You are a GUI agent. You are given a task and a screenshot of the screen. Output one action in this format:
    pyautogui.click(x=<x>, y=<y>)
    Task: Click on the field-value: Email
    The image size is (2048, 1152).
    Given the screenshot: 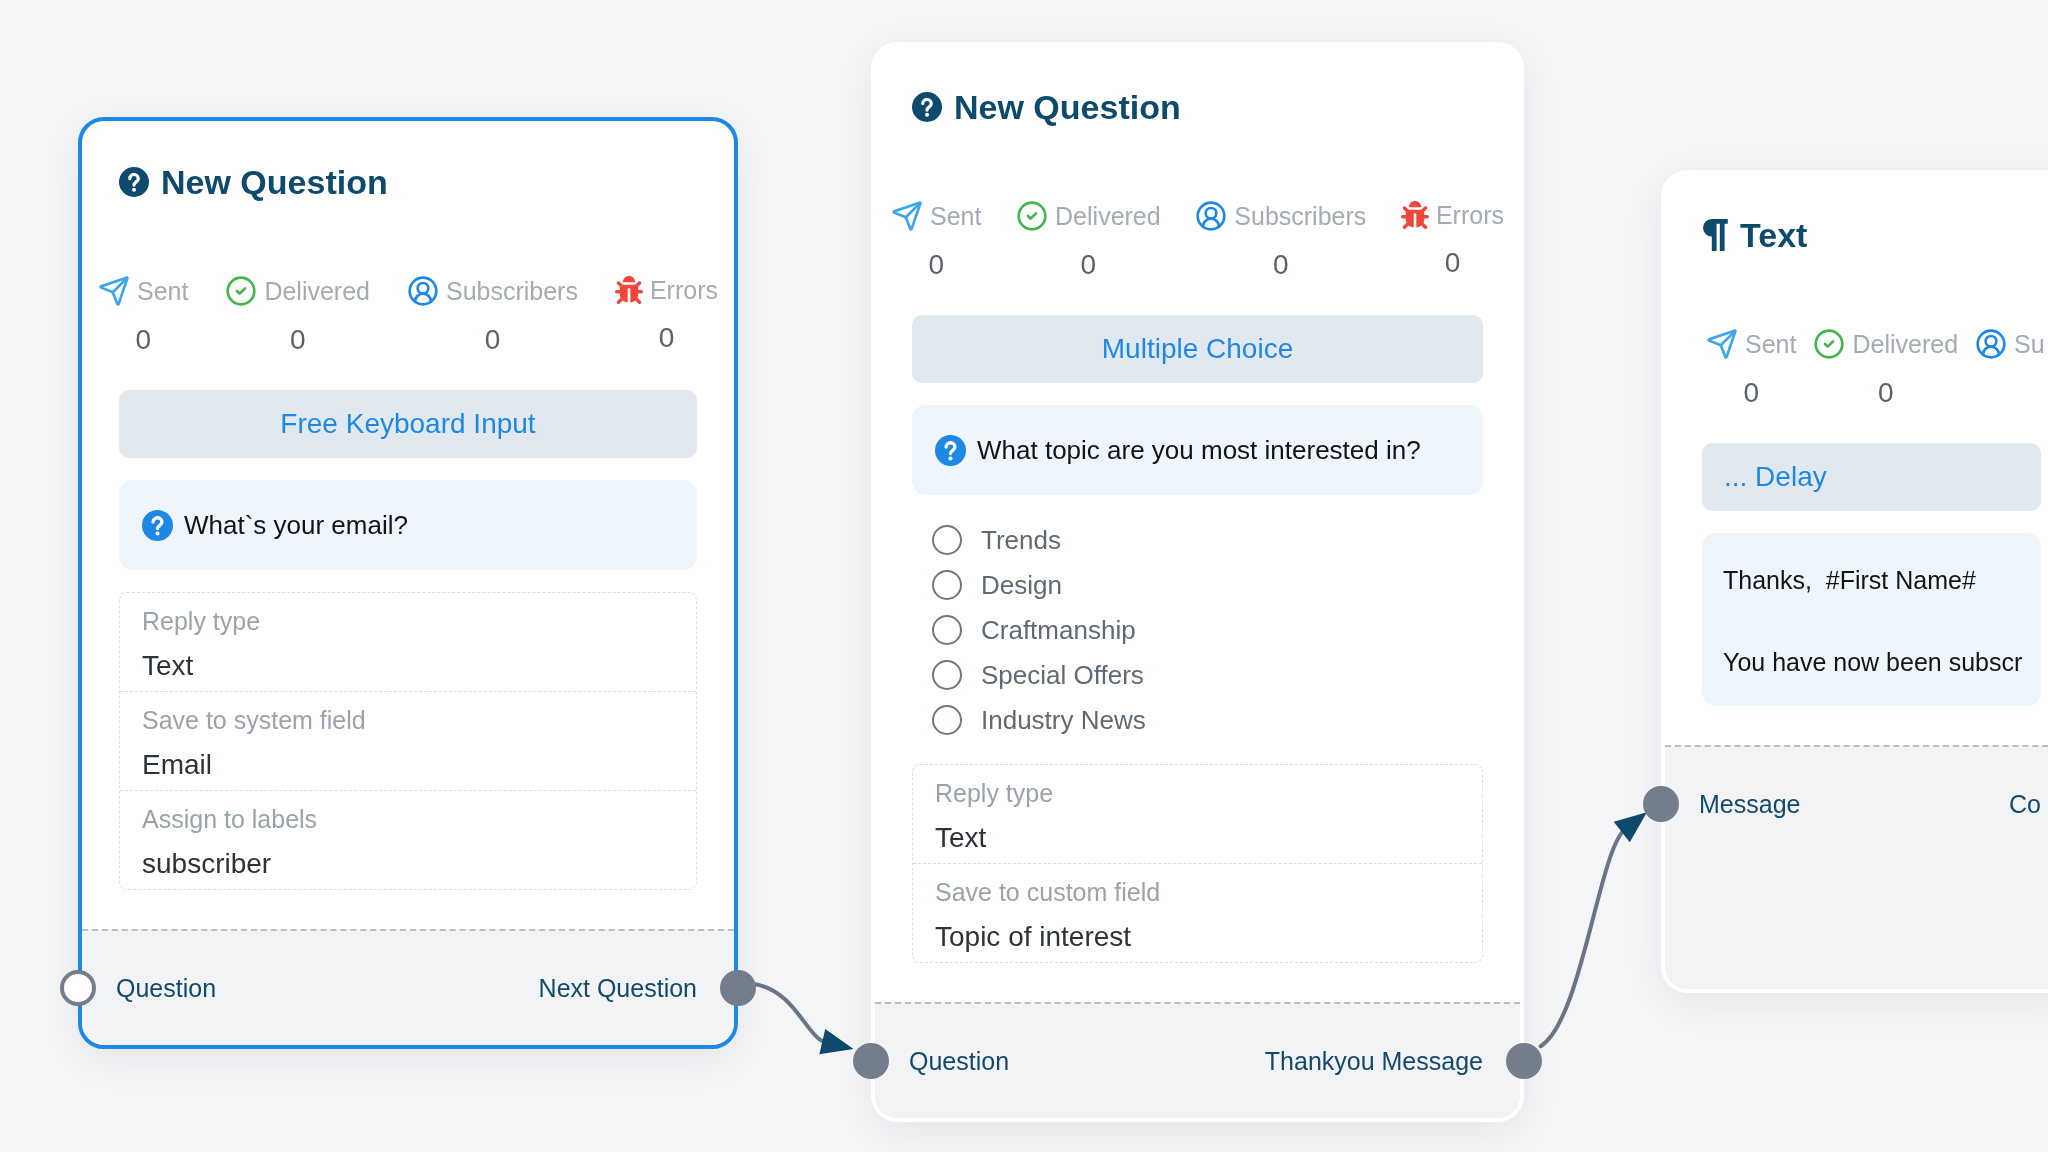 What is the action you would take?
    pyautogui.click(x=177, y=765)
    